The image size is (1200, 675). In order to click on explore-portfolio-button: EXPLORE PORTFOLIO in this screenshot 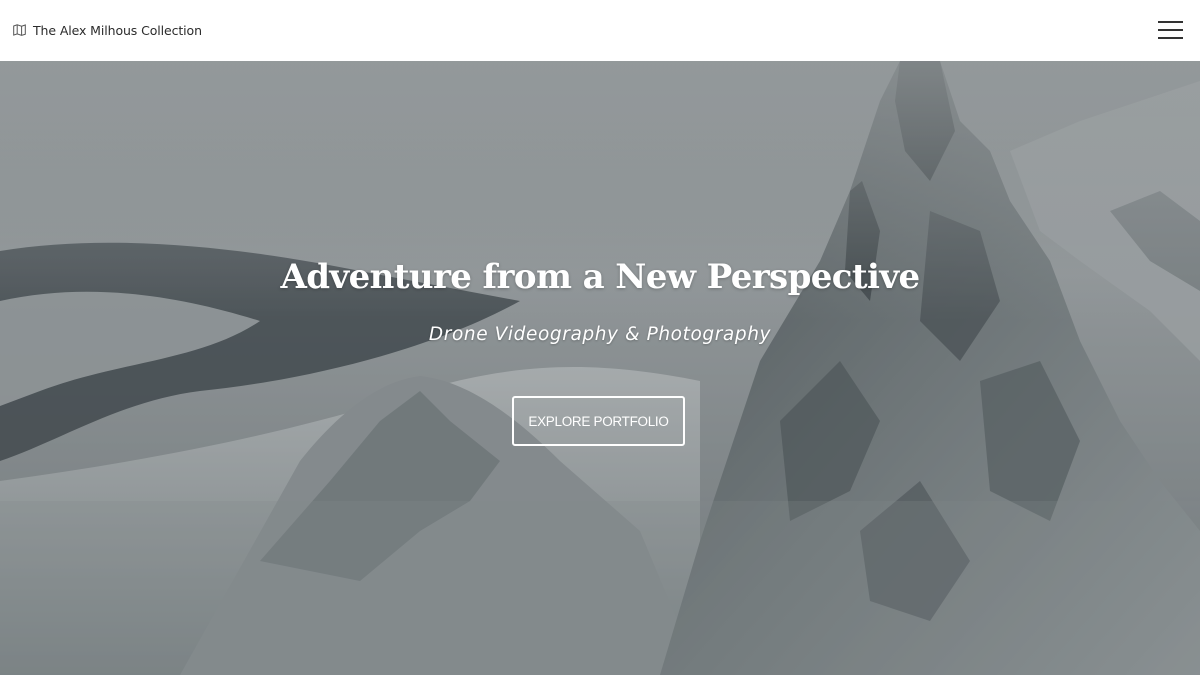, I will do `click(598, 421)`.